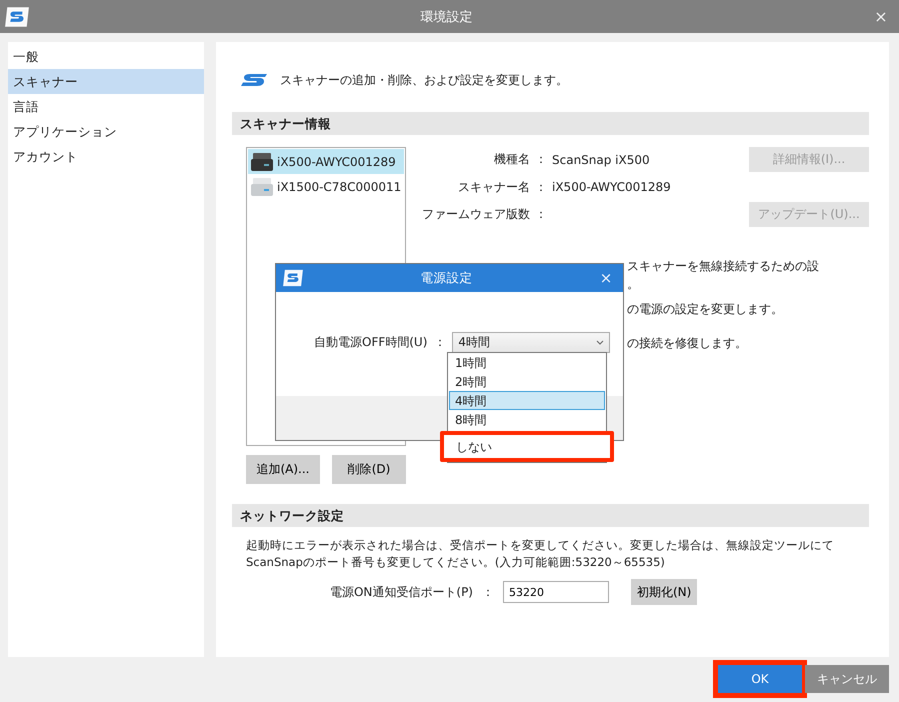 The image size is (899, 702). I want to click on scanner-item: iX500-AWYC001289, so click(326, 161).